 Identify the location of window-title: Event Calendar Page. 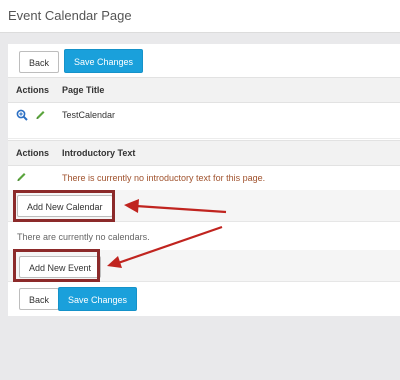
(70, 15).